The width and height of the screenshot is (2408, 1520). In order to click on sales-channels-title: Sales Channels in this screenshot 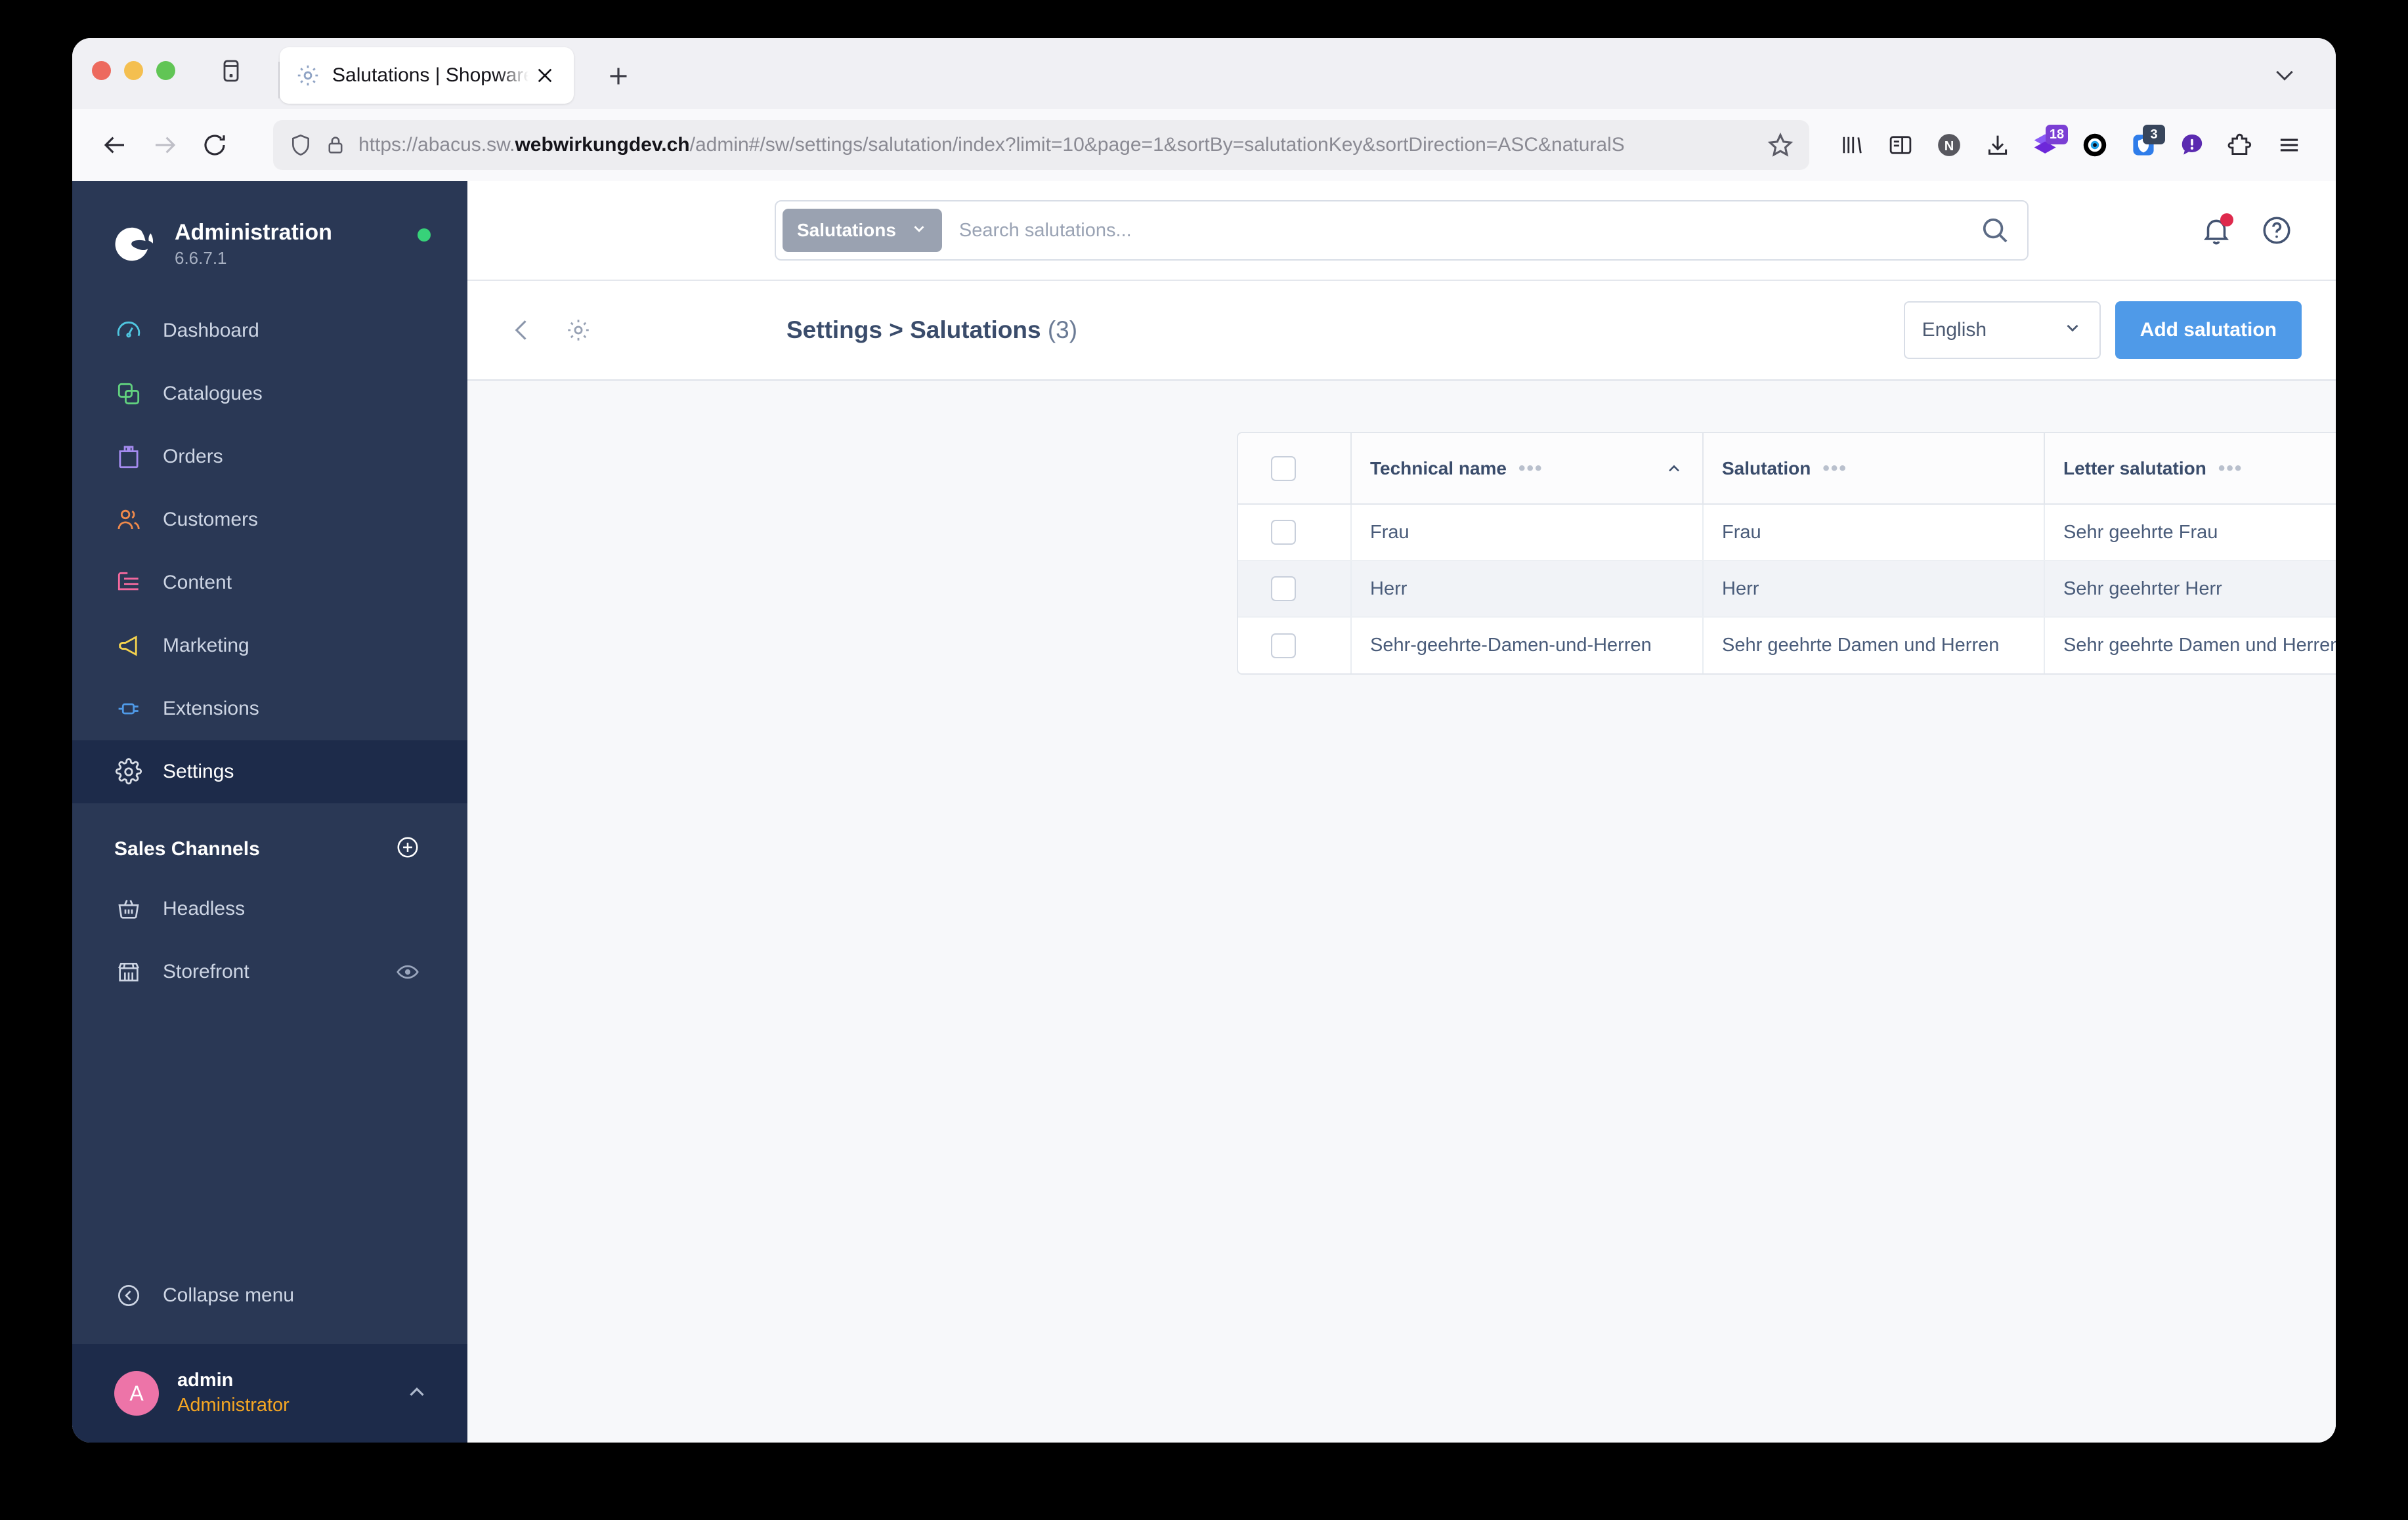, I will do `click(187, 848)`.